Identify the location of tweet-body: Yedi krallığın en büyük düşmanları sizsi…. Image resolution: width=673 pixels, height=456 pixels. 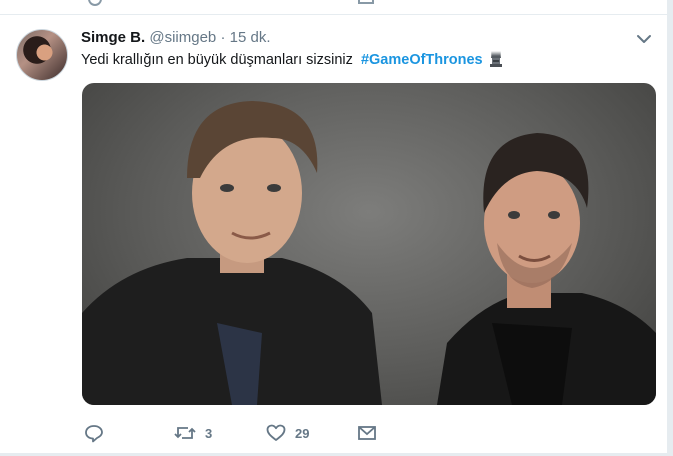
(217, 60).